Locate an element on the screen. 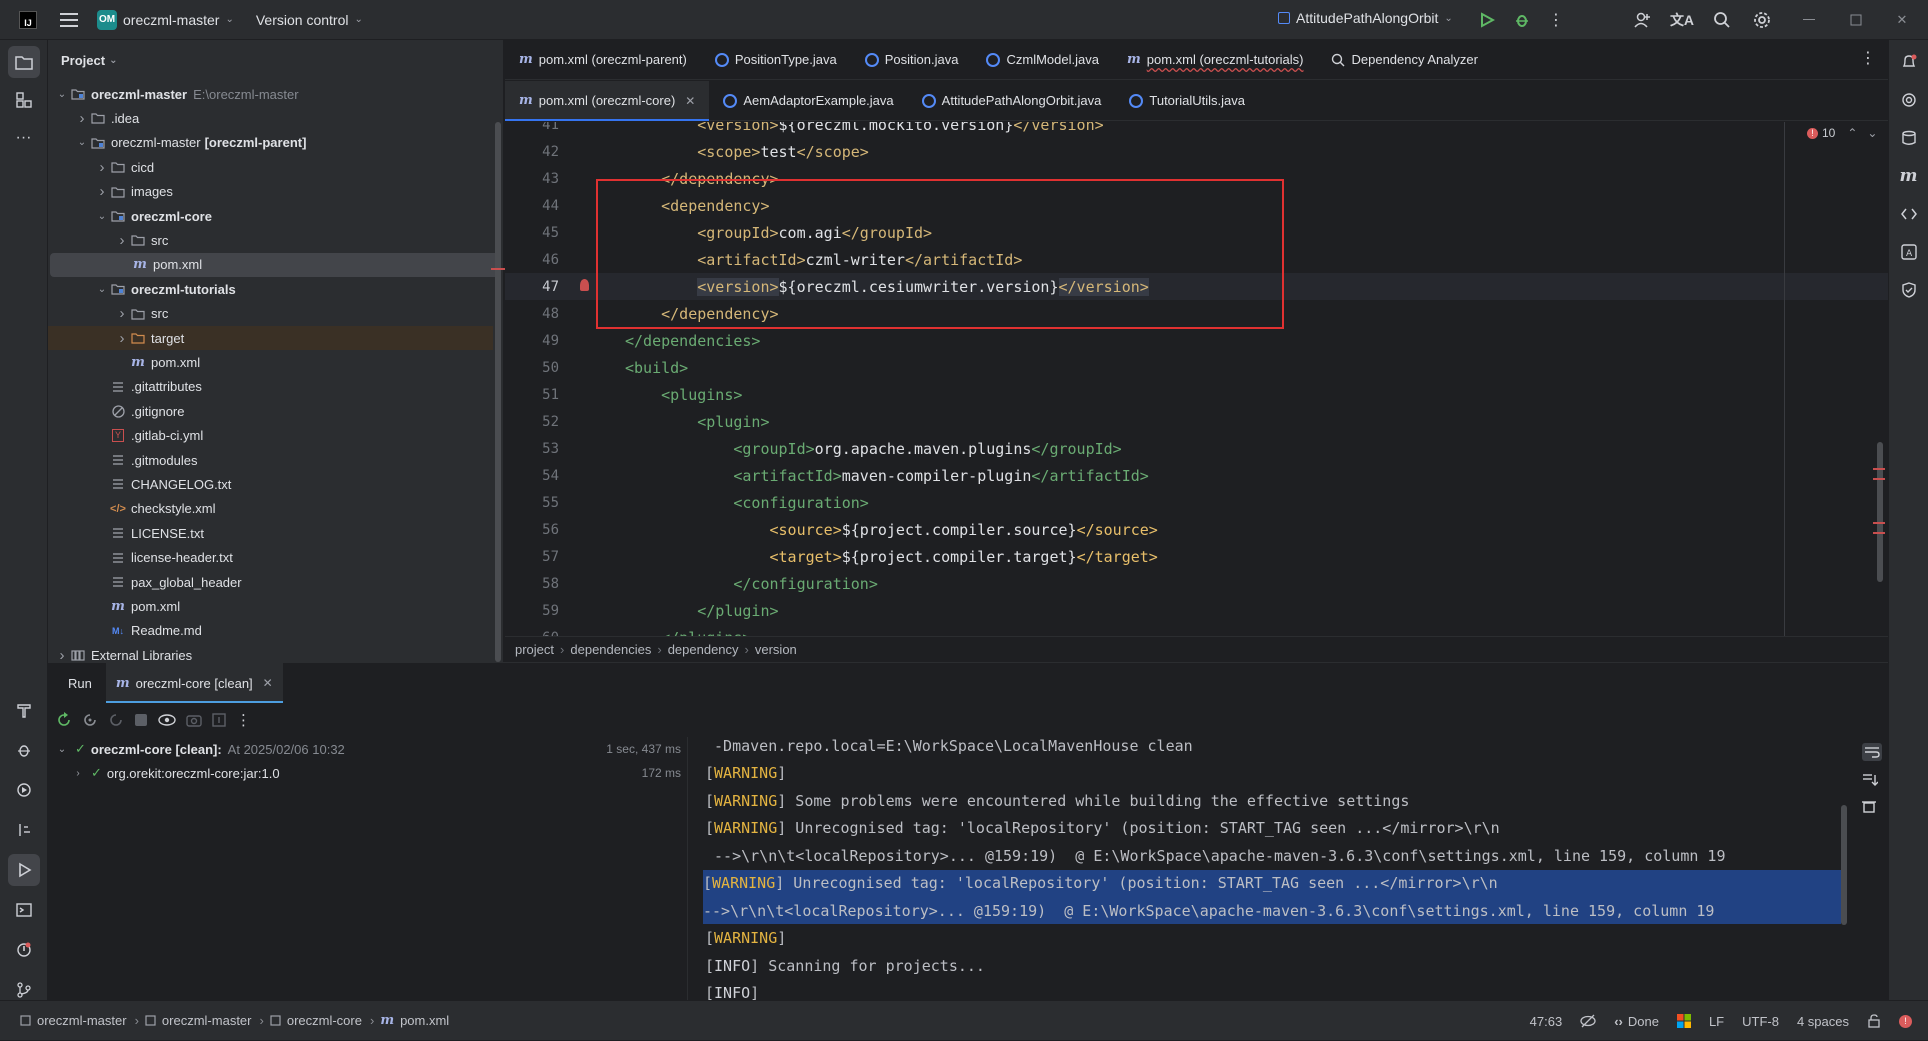 The height and width of the screenshot is (1041, 1928). run-config-selector: AttitudePathAlongOrbit ⌄ is located at coordinates (1365, 18).